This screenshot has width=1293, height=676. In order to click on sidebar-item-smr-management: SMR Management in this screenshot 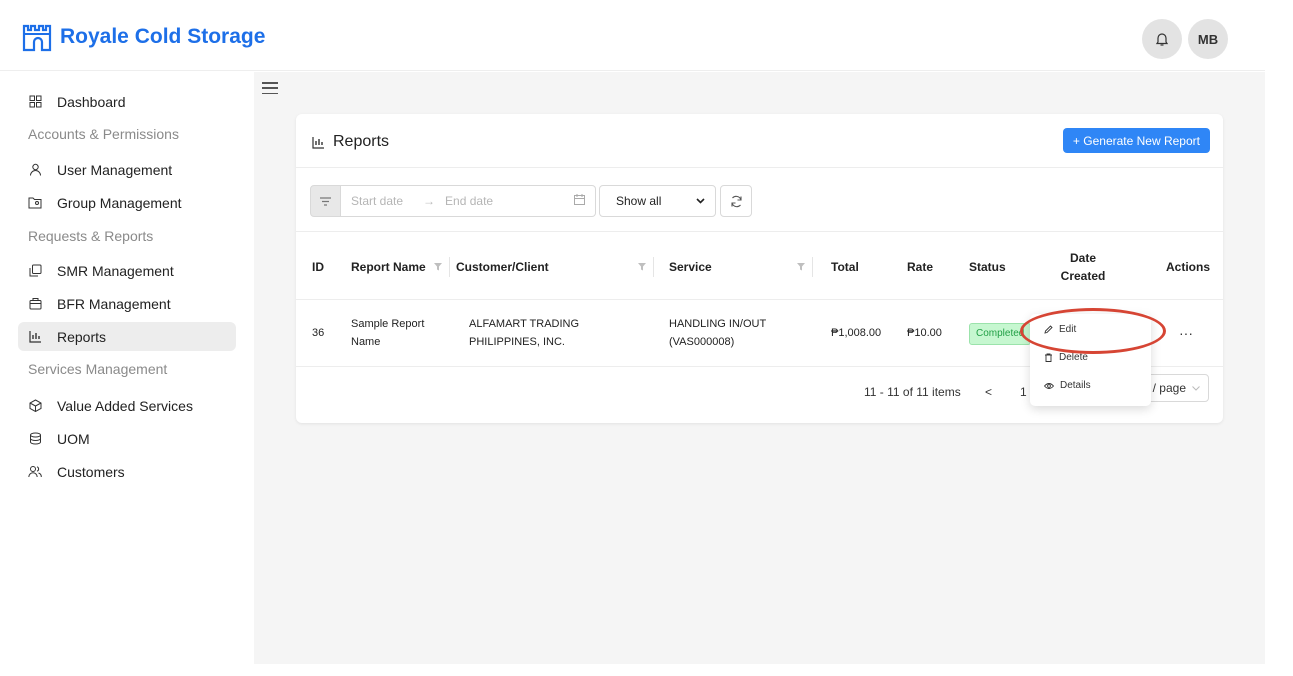, I will do `click(127, 270)`.